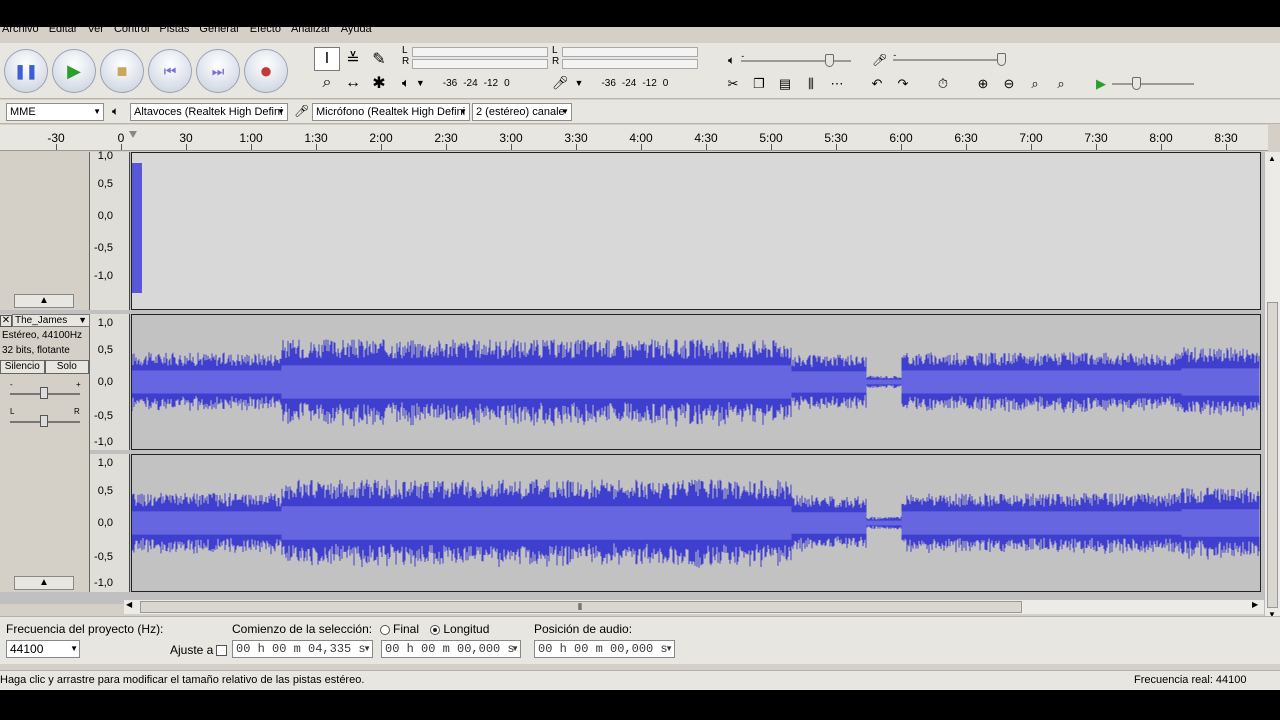  I want to click on project-rate-select: 44100 ▼, so click(43, 649).